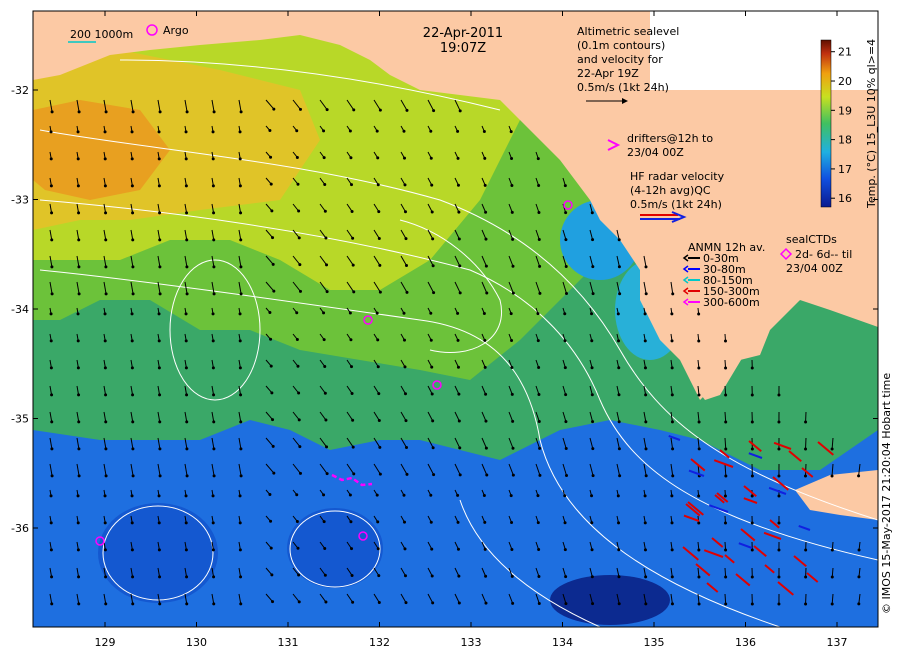 The image size is (900, 660). Describe the element at coordinates (20, 419) in the screenshot. I see `y-tick-label: -35` at that location.